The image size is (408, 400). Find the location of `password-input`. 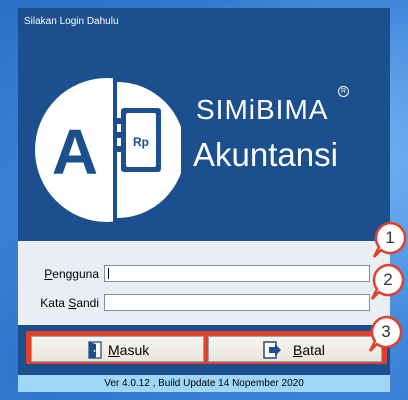

password-input is located at coordinates (237, 302).